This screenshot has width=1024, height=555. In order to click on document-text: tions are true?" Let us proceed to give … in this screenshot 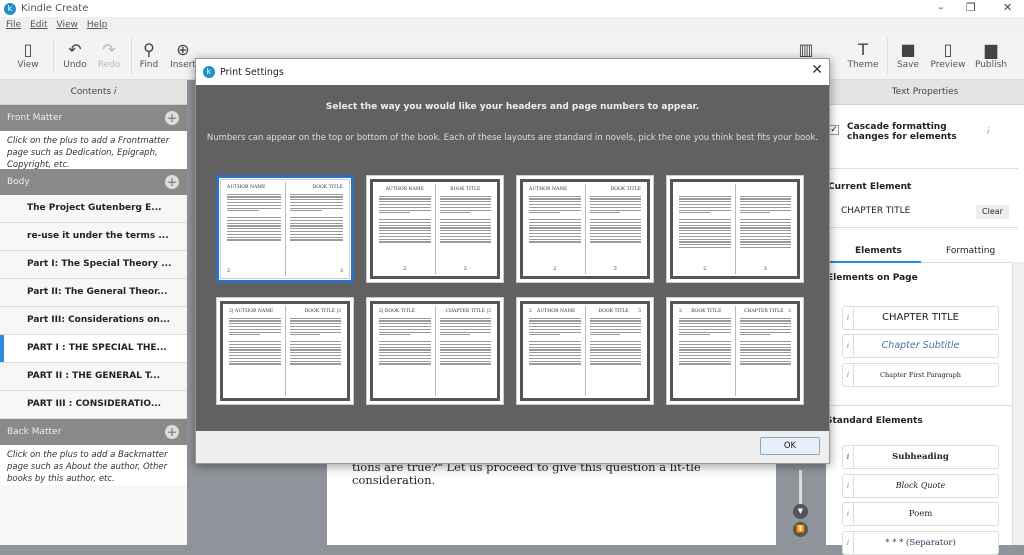, I will do `click(542, 474)`.